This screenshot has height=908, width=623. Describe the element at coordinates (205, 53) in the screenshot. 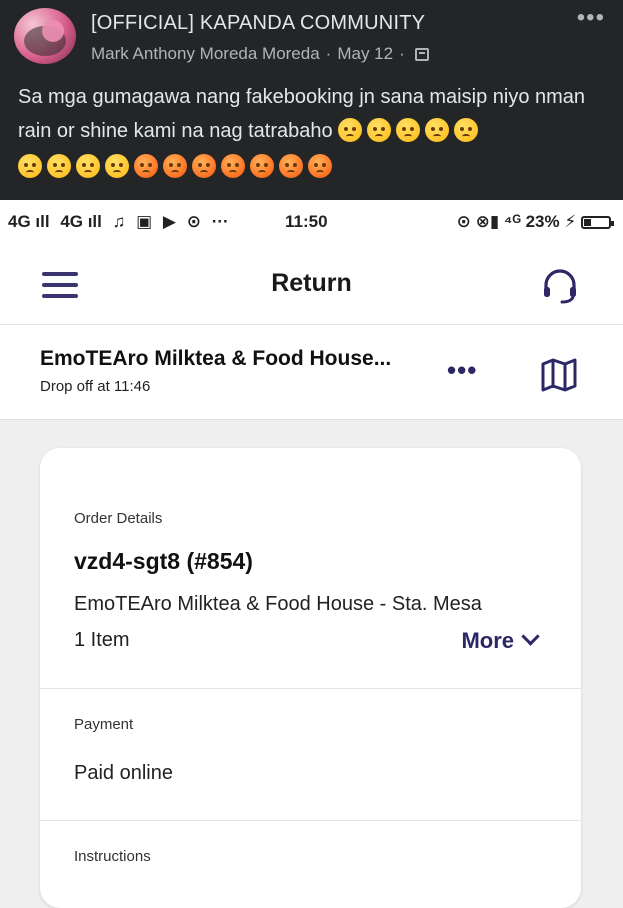

I see `author-name-link: Mark Anthony Moreda Moreda` at that location.